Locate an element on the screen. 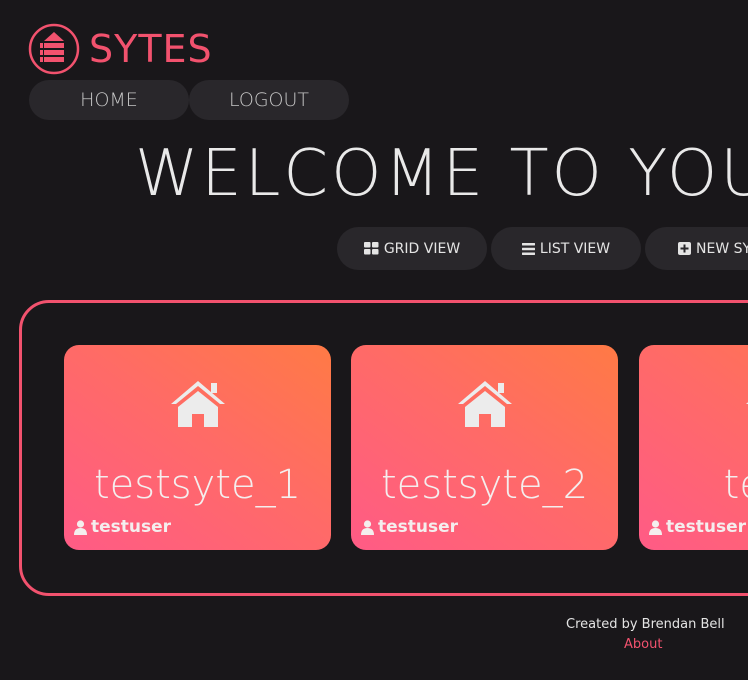  footer-credit: Created by Brendan Bell is located at coordinates (645, 624).